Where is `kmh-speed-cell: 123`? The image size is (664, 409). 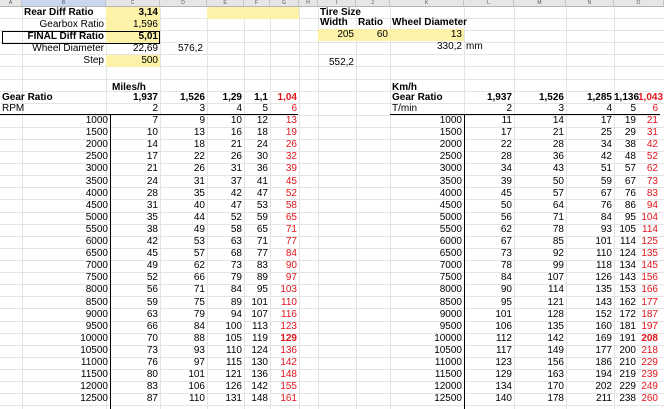
kmh-speed-cell: 123 is located at coordinates (489, 363).